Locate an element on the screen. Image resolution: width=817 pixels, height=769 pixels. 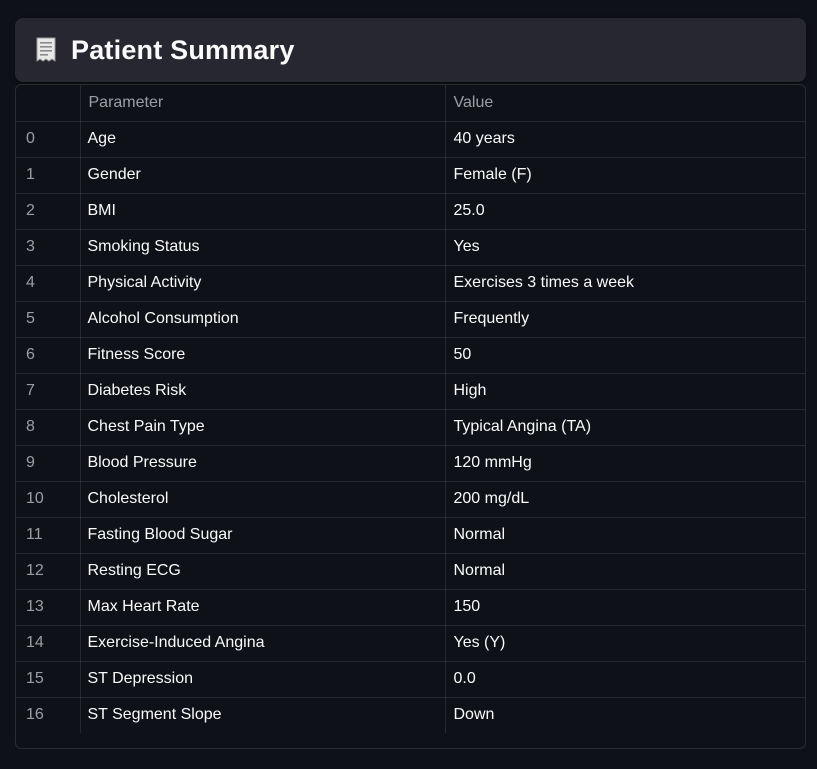
table-row: 12 Resting ECG Normal is located at coordinates (410, 571).